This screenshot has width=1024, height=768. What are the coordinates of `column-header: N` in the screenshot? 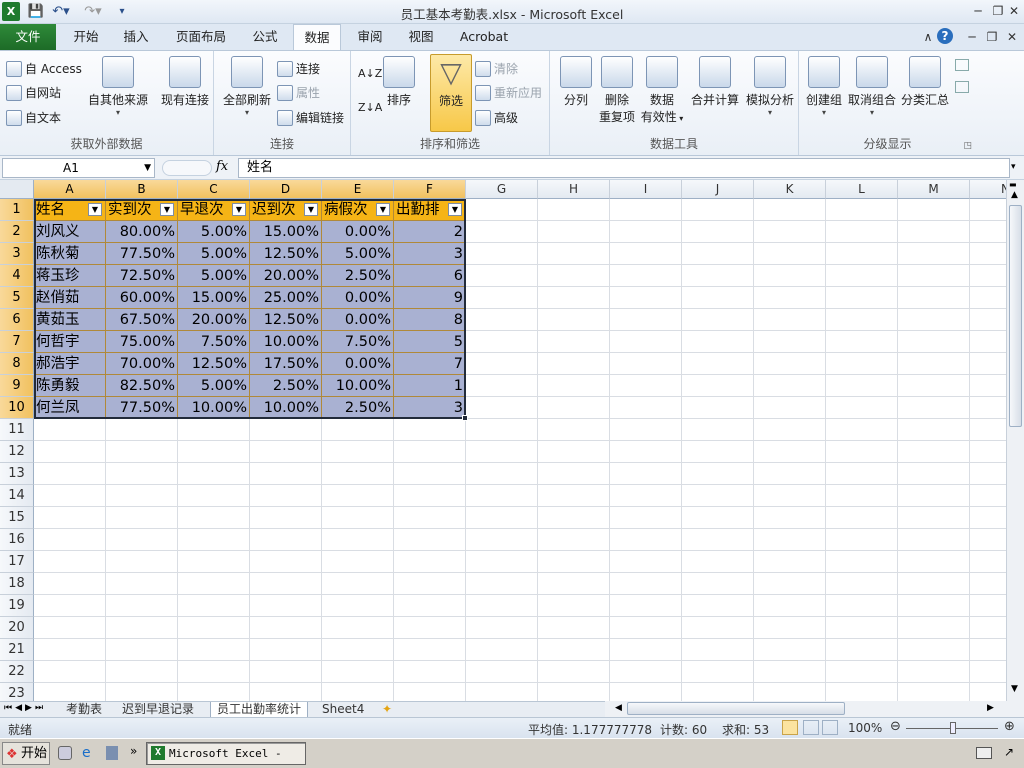 It's located at (988, 189).